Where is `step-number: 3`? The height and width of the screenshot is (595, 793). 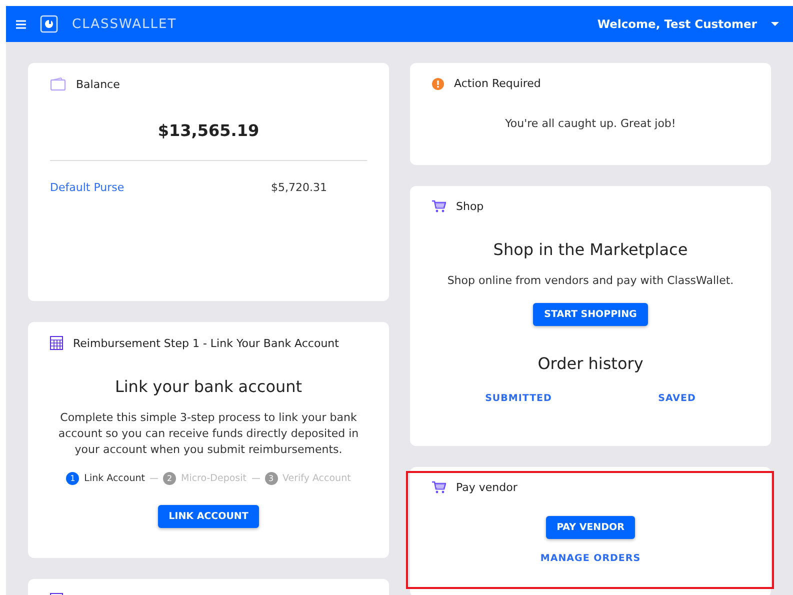 step-number: 3 is located at coordinates (271, 478).